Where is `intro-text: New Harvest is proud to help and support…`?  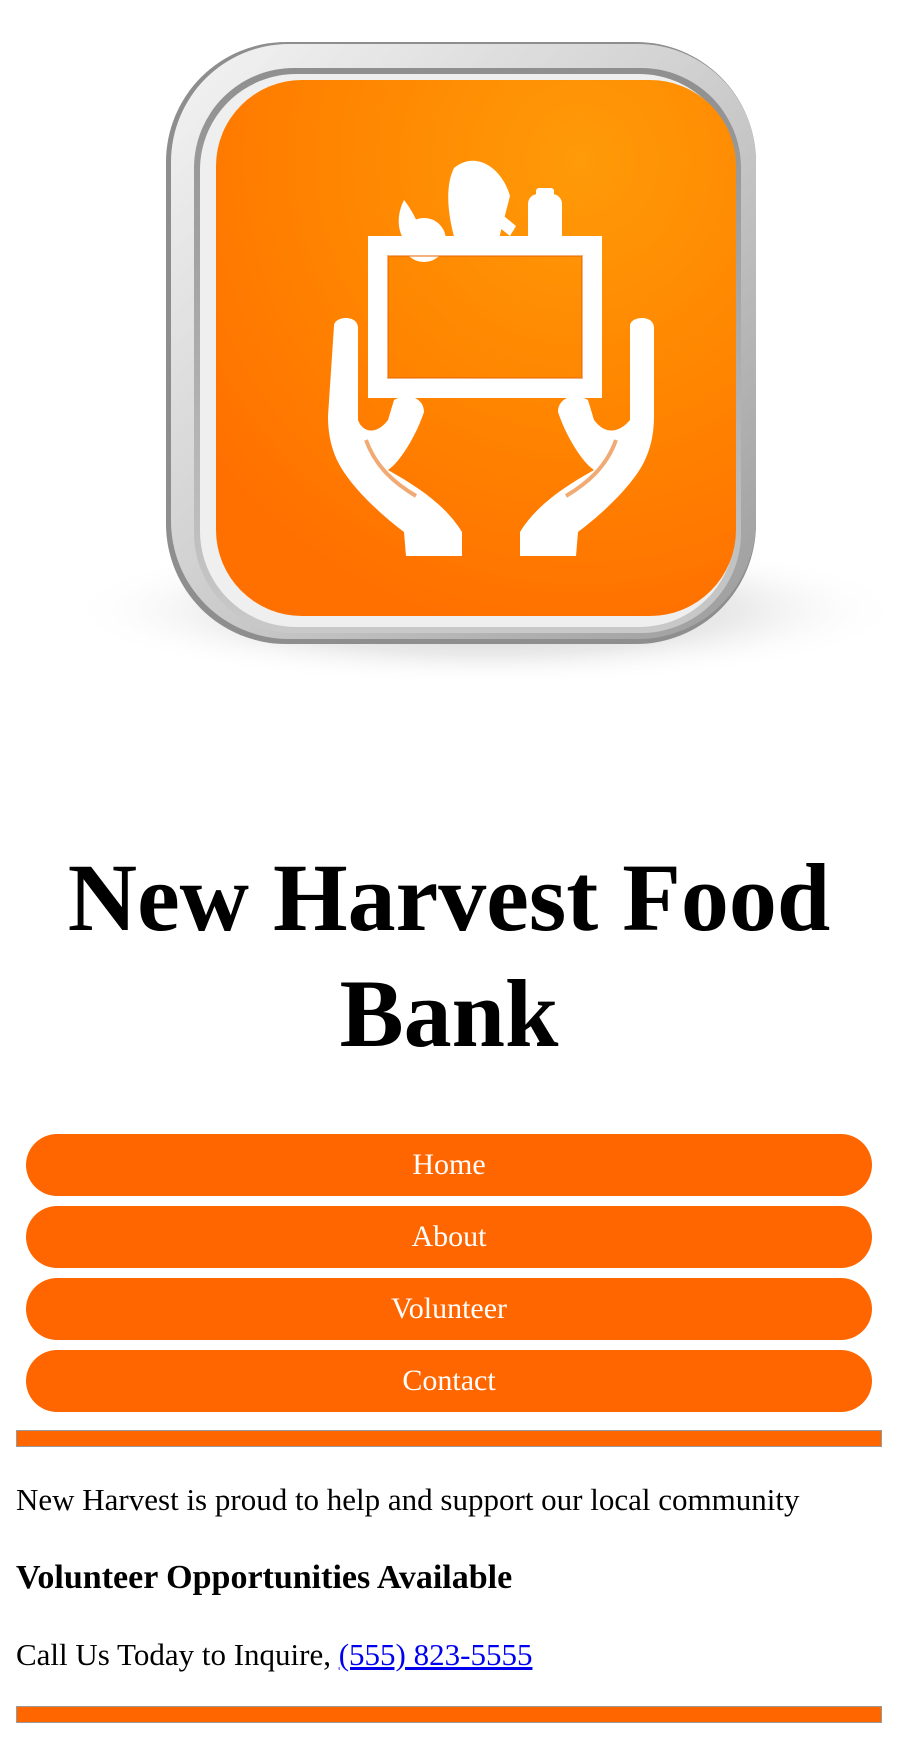 intro-text: New Harvest is proud to help and support… is located at coordinates (408, 1499).